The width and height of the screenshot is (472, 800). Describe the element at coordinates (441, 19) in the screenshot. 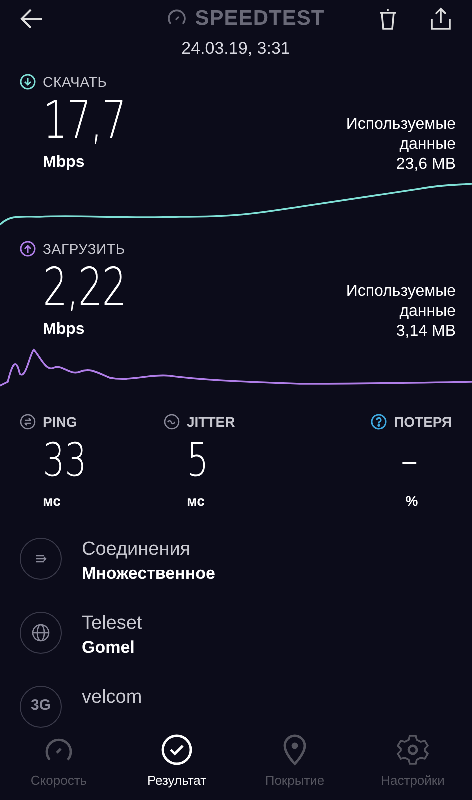

I see `share-icon` at that location.